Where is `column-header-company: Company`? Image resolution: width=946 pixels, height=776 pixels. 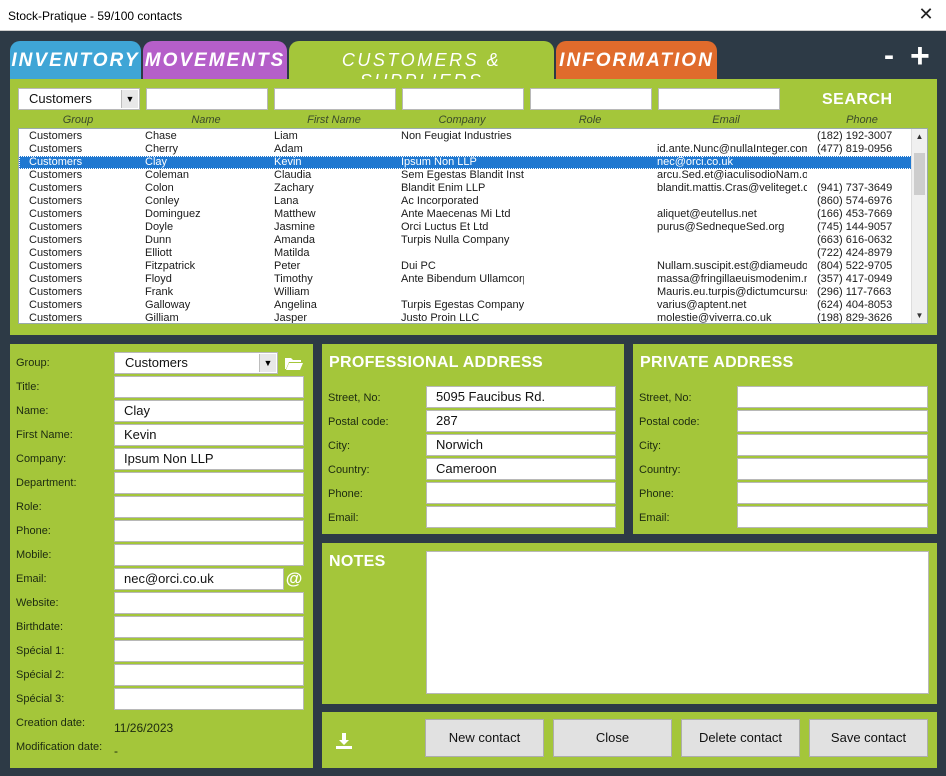
column-header-company: Company is located at coordinates (462, 120).